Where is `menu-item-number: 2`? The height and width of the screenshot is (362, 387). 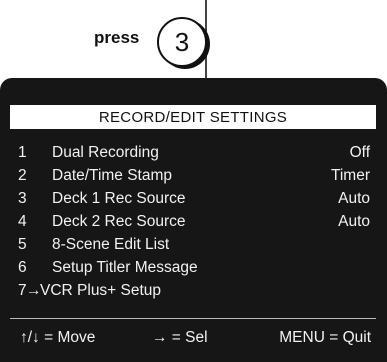 menu-item-number: 2 is located at coordinates (22, 175).